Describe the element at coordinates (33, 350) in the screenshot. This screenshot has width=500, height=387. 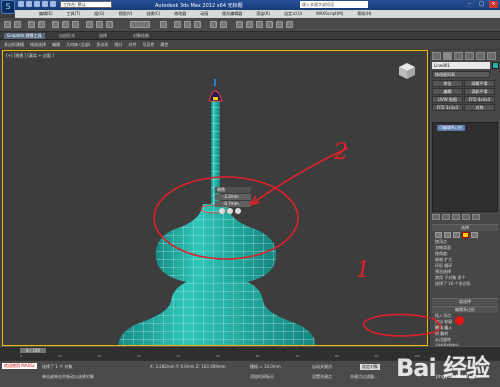
I see `time-slider: 0 / 100` at that location.